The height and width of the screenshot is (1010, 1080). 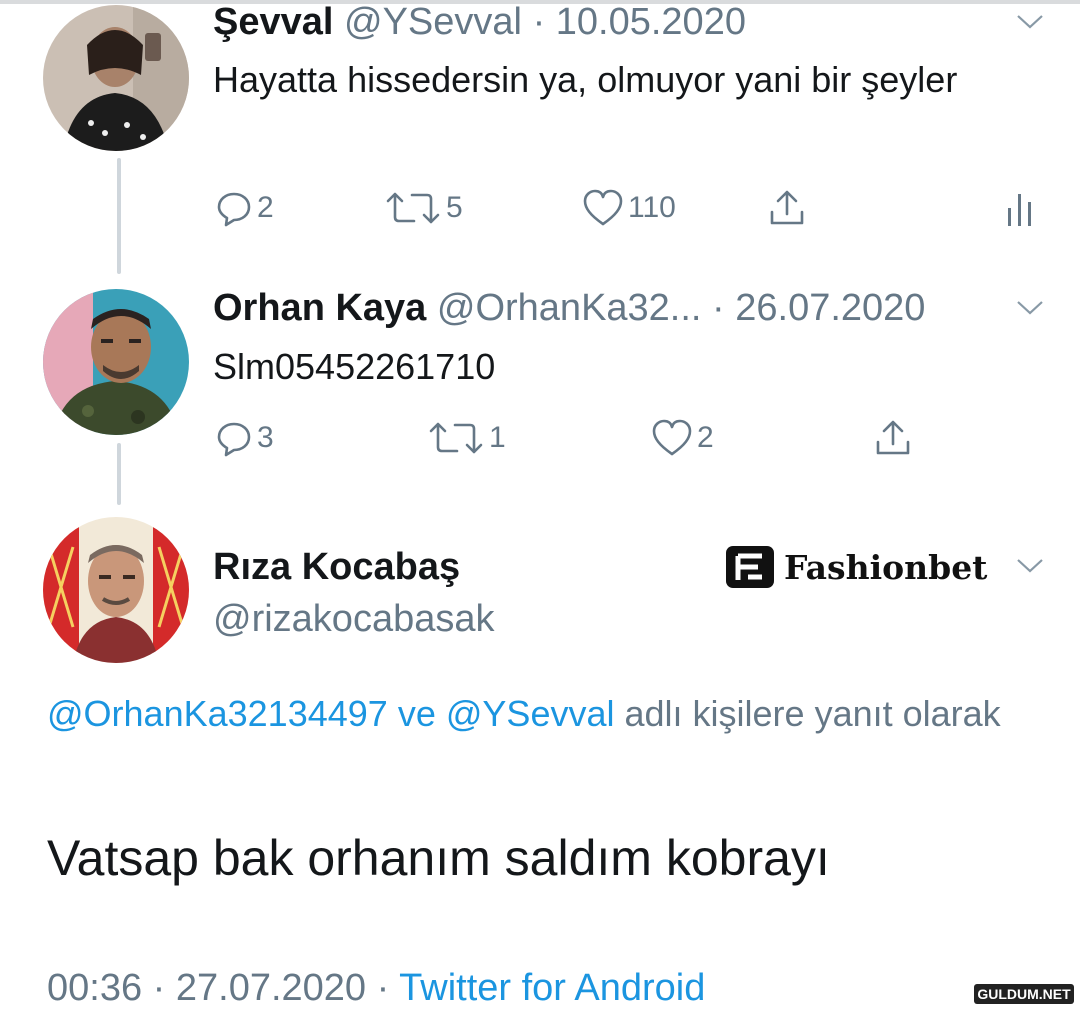 What do you see at coordinates (116, 590) in the screenshot?
I see `avatar-riza` at bounding box center [116, 590].